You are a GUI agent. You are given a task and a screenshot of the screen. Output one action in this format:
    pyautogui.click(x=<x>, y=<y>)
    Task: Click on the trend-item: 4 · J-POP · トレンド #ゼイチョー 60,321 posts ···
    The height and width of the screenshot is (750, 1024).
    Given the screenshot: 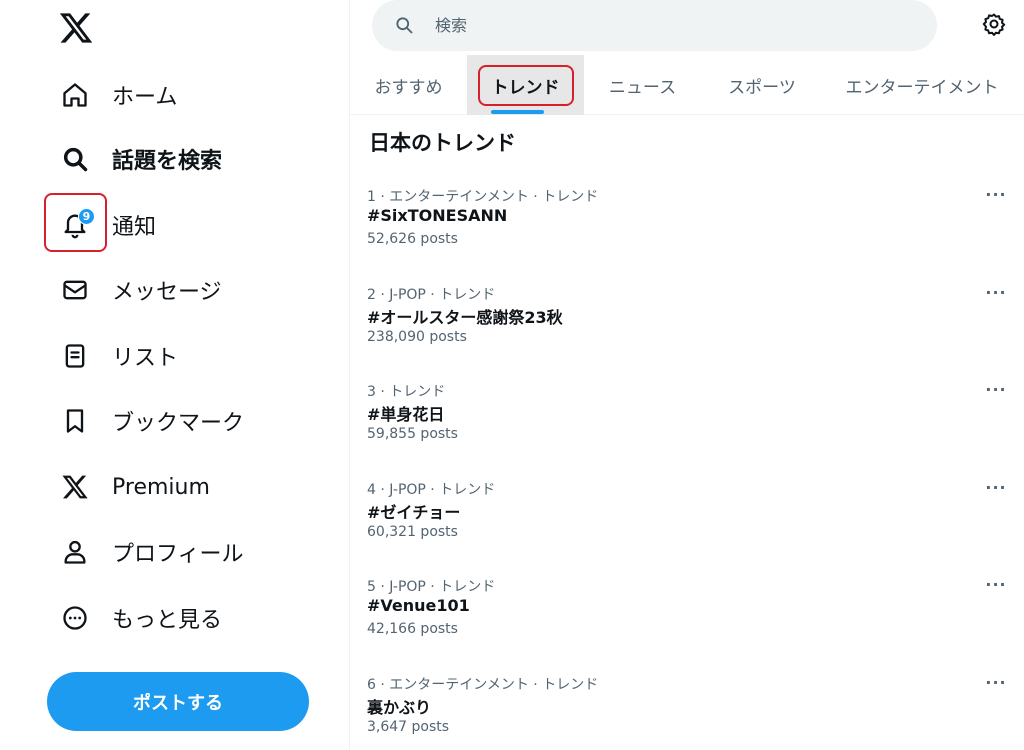 What is the action you would take?
    pyautogui.click(x=687, y=527)
    